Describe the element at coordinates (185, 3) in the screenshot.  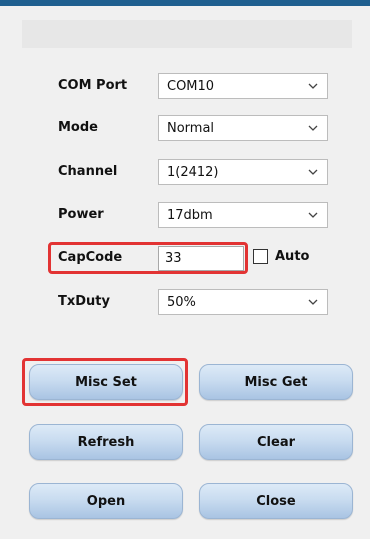
I see `window-title-bar` at that location.